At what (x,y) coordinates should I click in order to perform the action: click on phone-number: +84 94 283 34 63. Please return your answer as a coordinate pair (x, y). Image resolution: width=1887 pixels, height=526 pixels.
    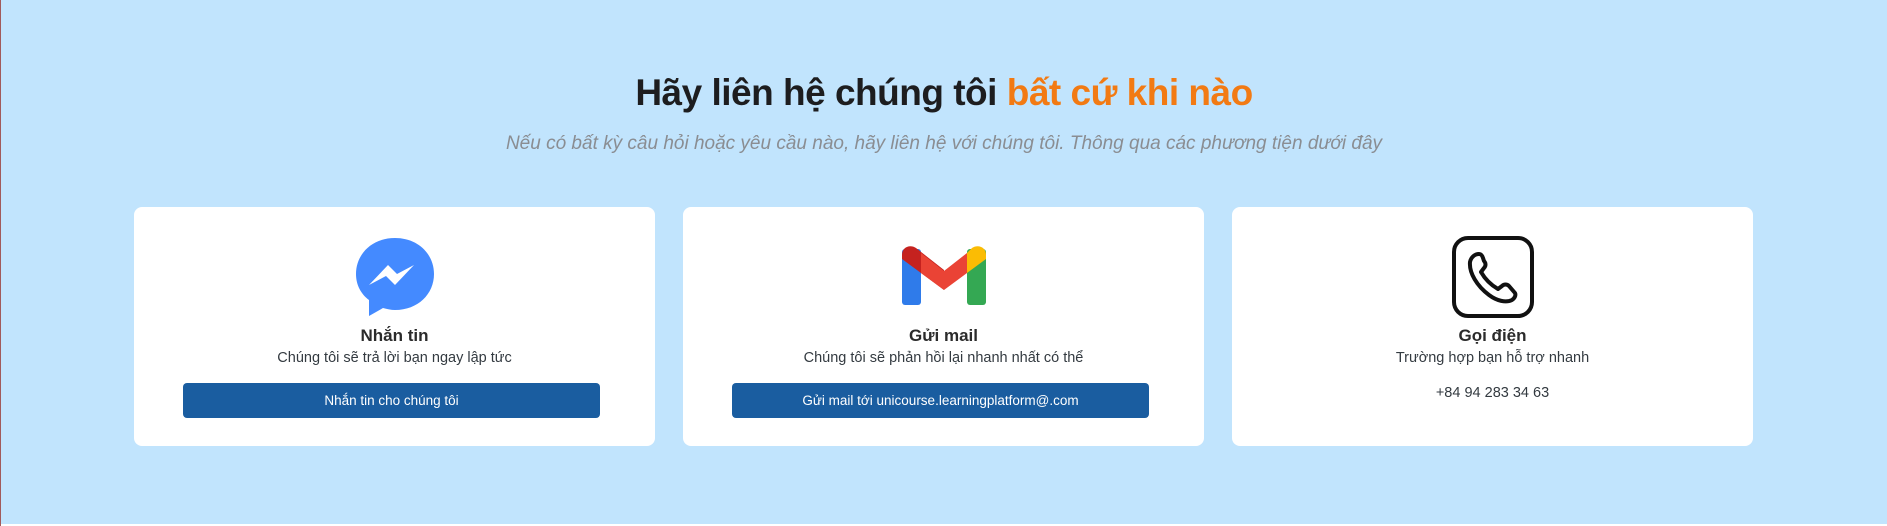
    Looking at the image, I should click on (1492, 393).